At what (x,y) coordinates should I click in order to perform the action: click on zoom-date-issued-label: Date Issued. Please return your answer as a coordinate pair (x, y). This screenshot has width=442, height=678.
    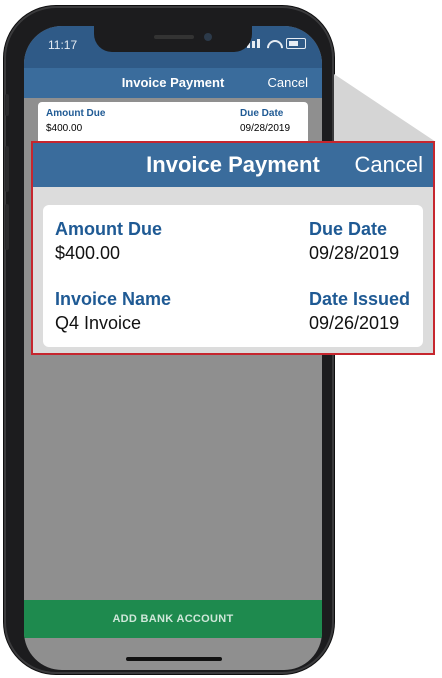
    Looking at the image, I should click on (360, 299).